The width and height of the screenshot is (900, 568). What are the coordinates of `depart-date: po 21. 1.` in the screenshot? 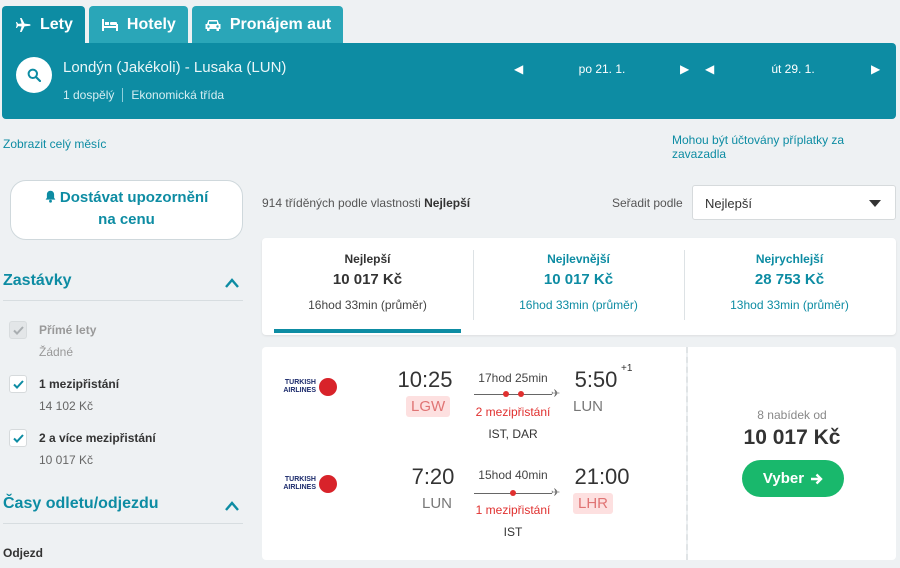 It's located at (602, 69).